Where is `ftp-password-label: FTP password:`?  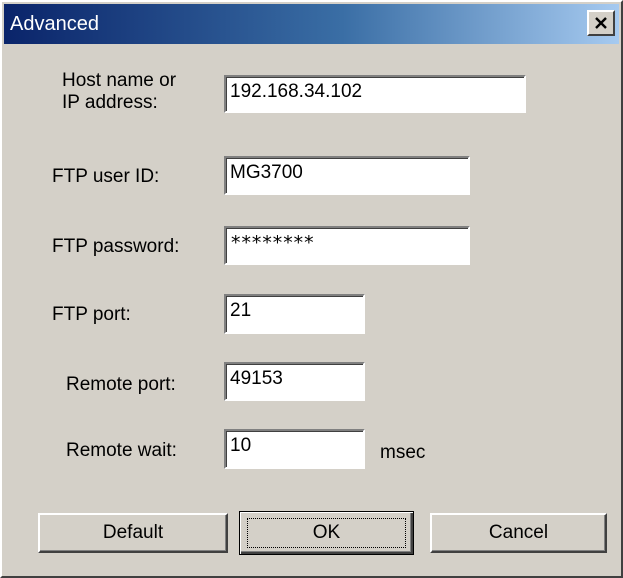
ftp-password-label: FTP password: is located at coordinates (116, 246).